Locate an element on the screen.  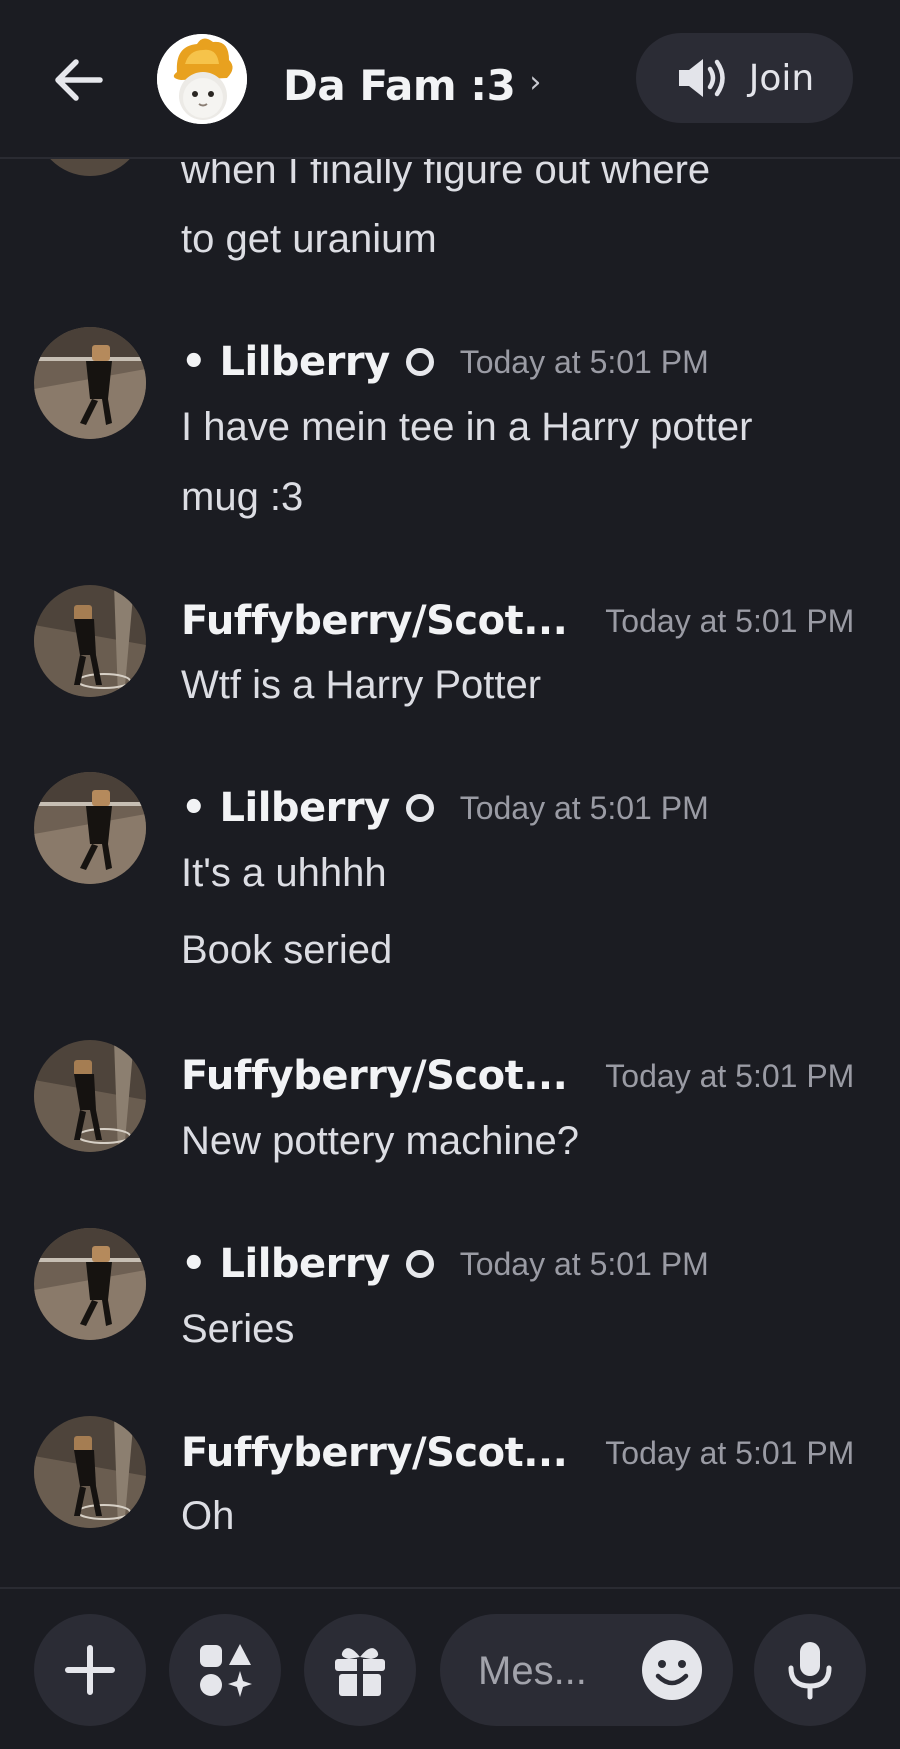
message-text: Book seried is located at coordinates (287, 950).